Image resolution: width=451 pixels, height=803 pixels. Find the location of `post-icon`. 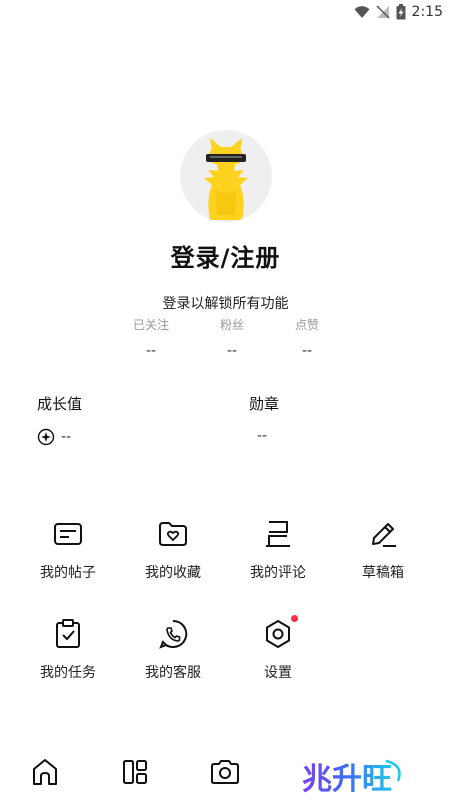

post-icon is located at coordinates (68, 534).